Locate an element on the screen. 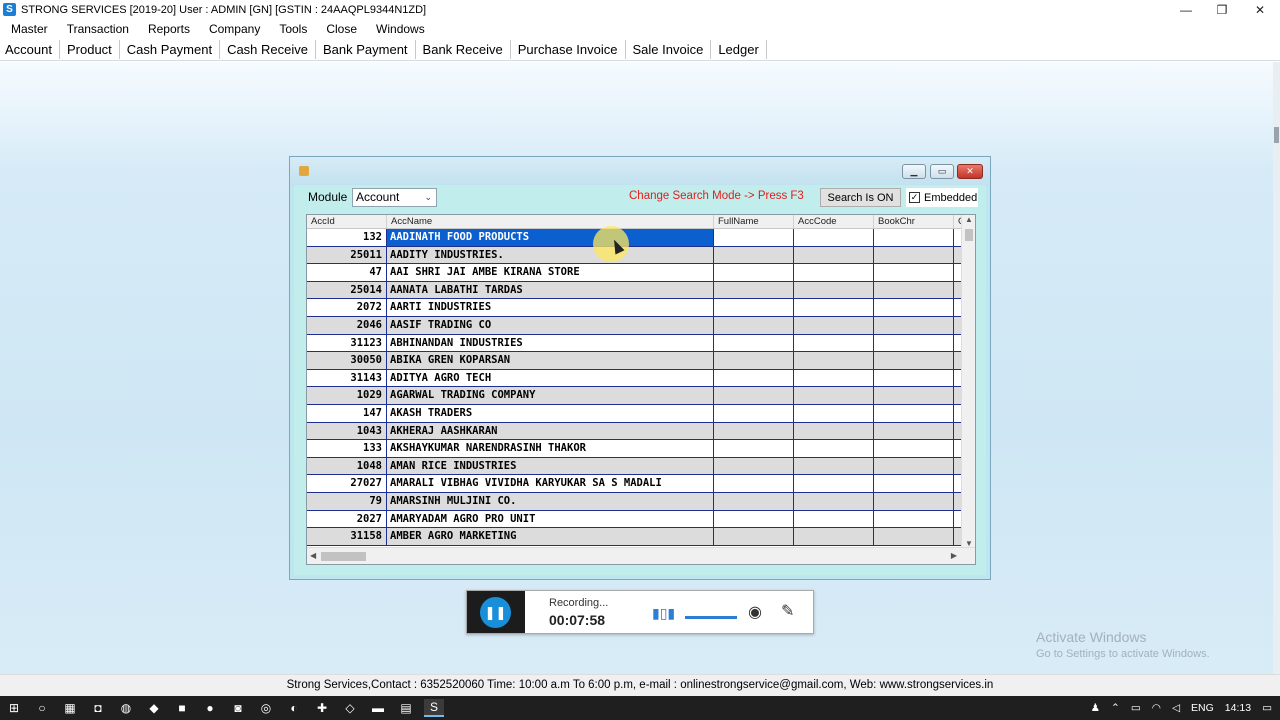 This screenshot has height=720, width=1280. cell-acc-id: 25014 is located at coordinates (347, 290).